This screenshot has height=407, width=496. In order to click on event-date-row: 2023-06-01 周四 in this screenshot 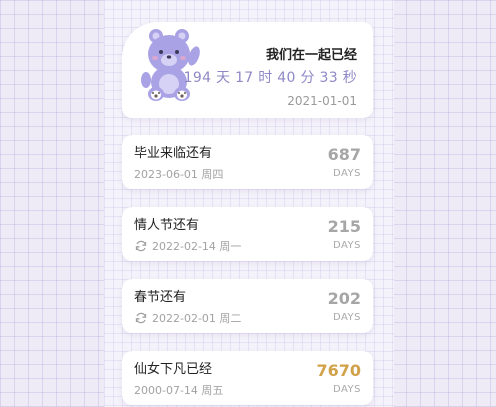, I will do `click(178, 174)`.